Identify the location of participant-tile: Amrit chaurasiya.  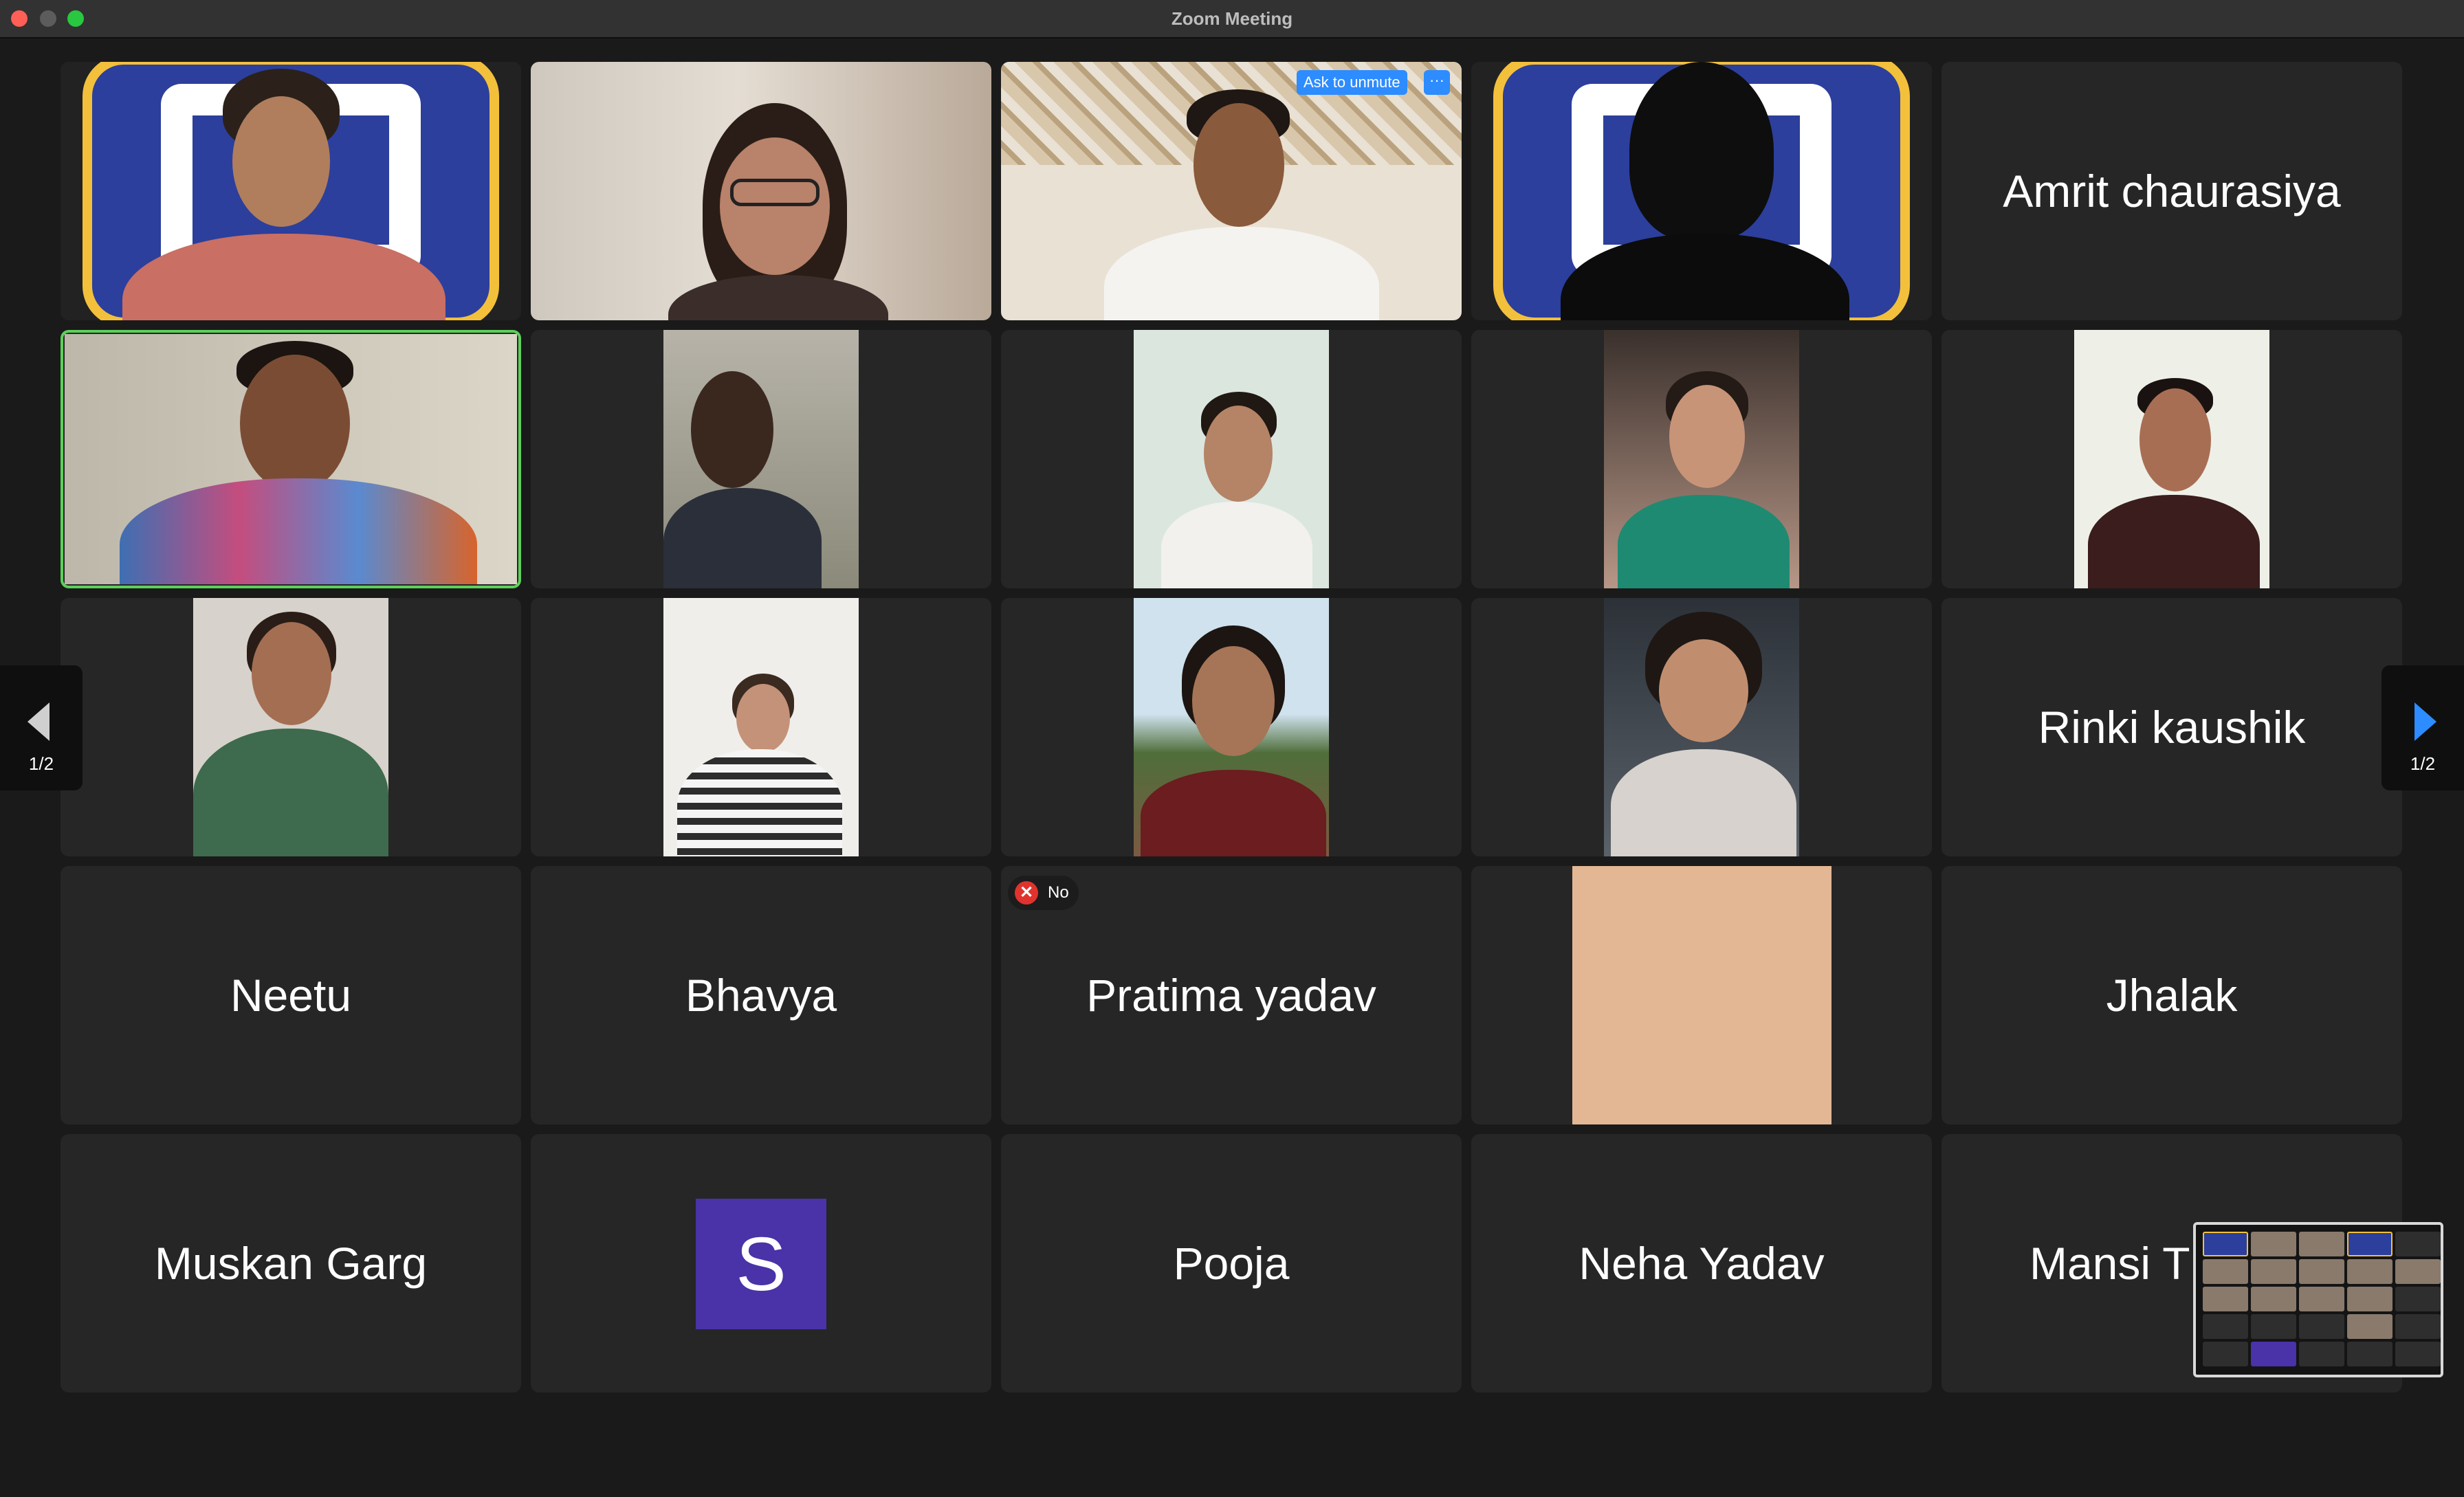
(2172, 191).